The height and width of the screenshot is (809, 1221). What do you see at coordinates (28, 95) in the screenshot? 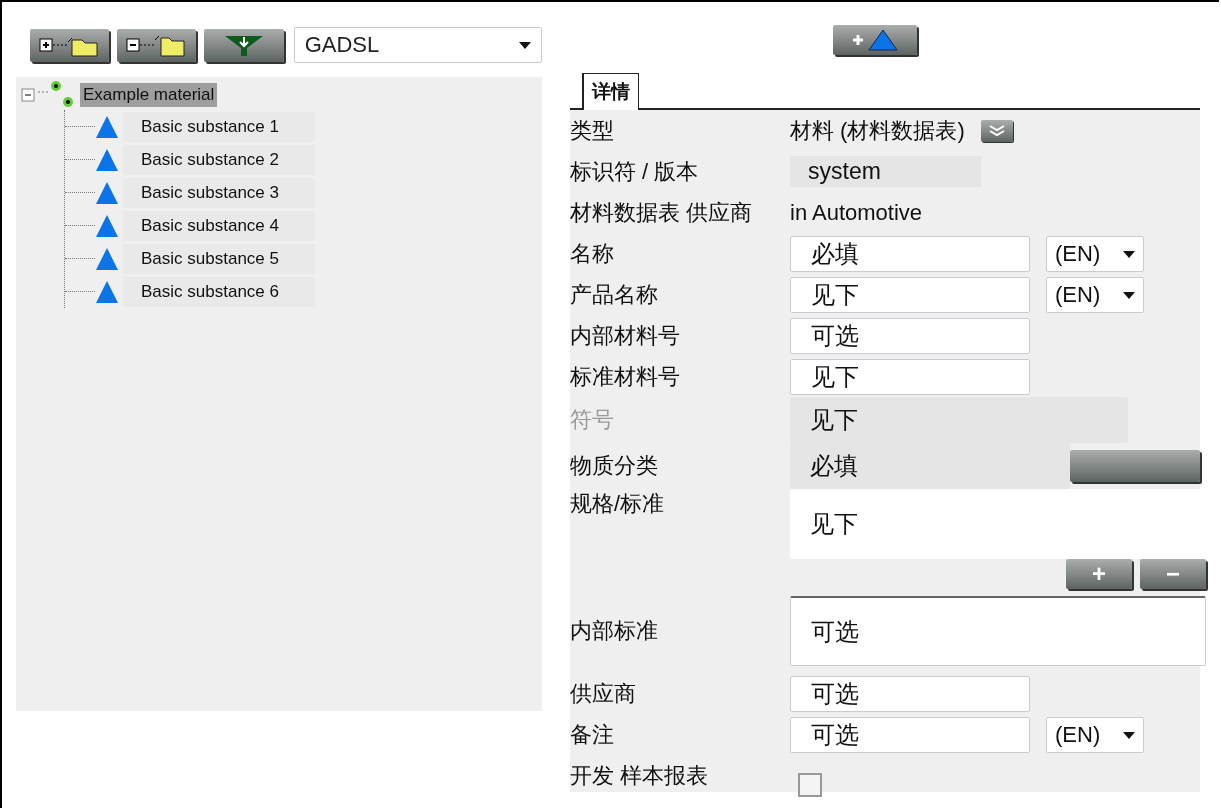
I see `collapse-toggle-icon` at bounding box center [28, 95].